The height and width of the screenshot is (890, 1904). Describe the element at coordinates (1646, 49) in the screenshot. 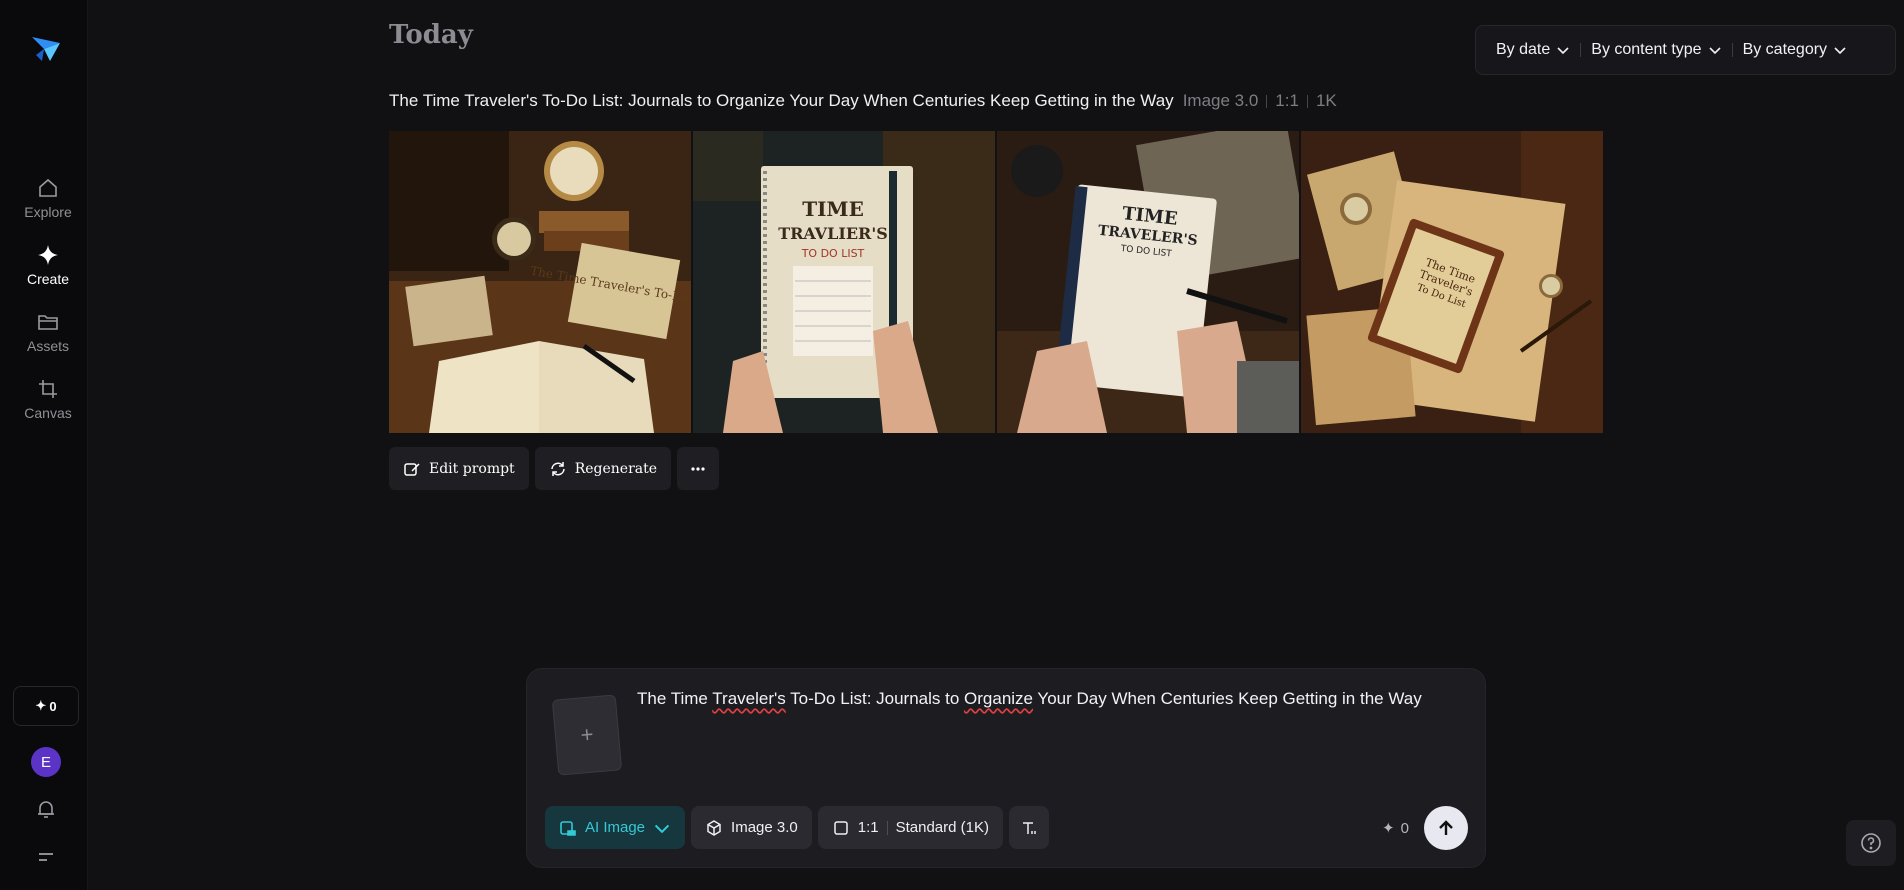

I see `filter-label: By content type` at that location.